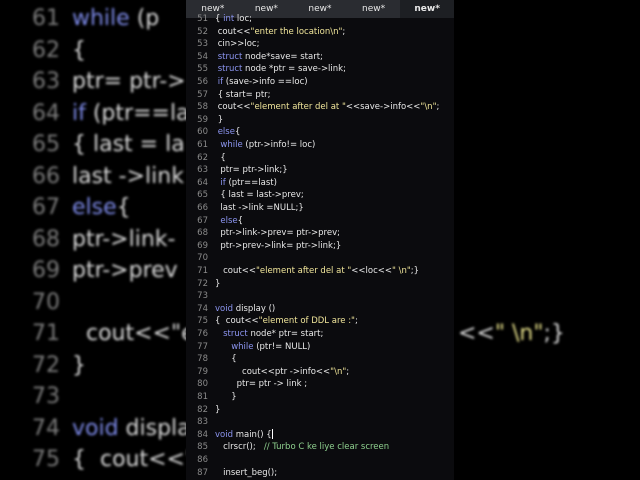 This screenshot has width=640, height=480. What do you see at coordinates (281, 69) in the screenshot?
I see `line-text: struct node *ptr = save->link;` at bounding box center [281, 69].